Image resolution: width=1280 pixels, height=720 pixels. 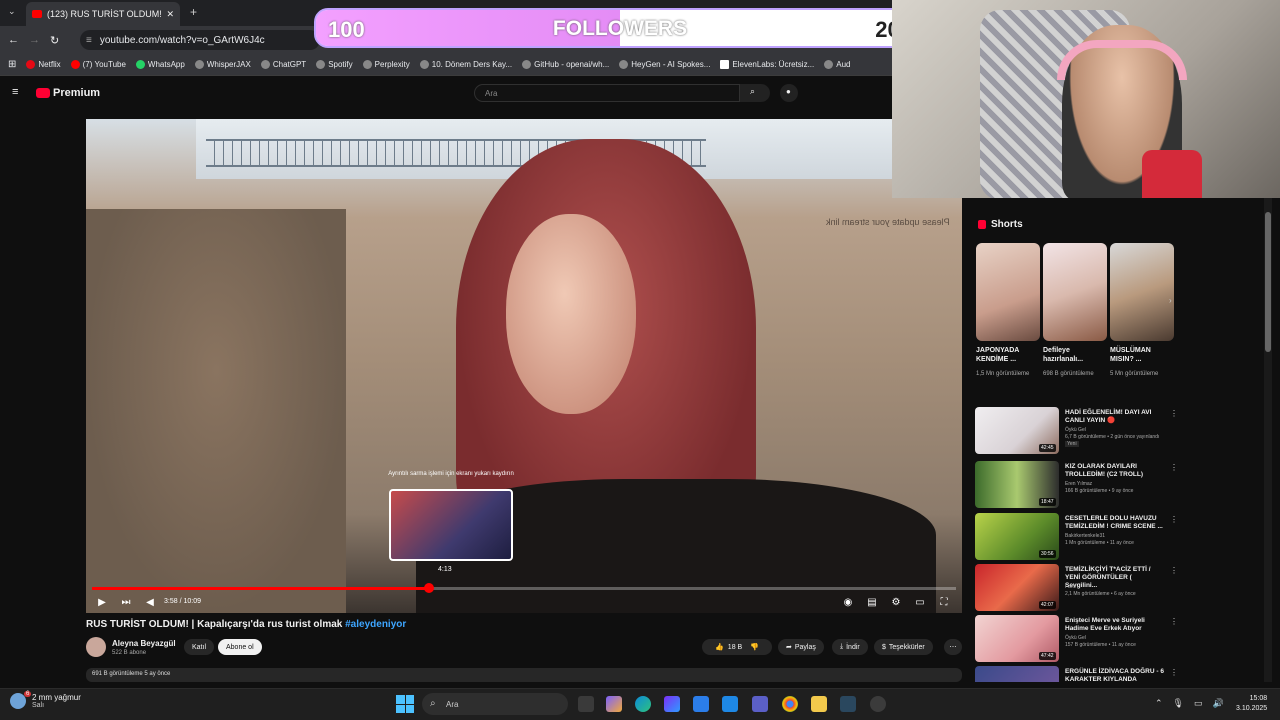 I want to click on subscribe-button: Abone ol, so click(x=240, y=647).